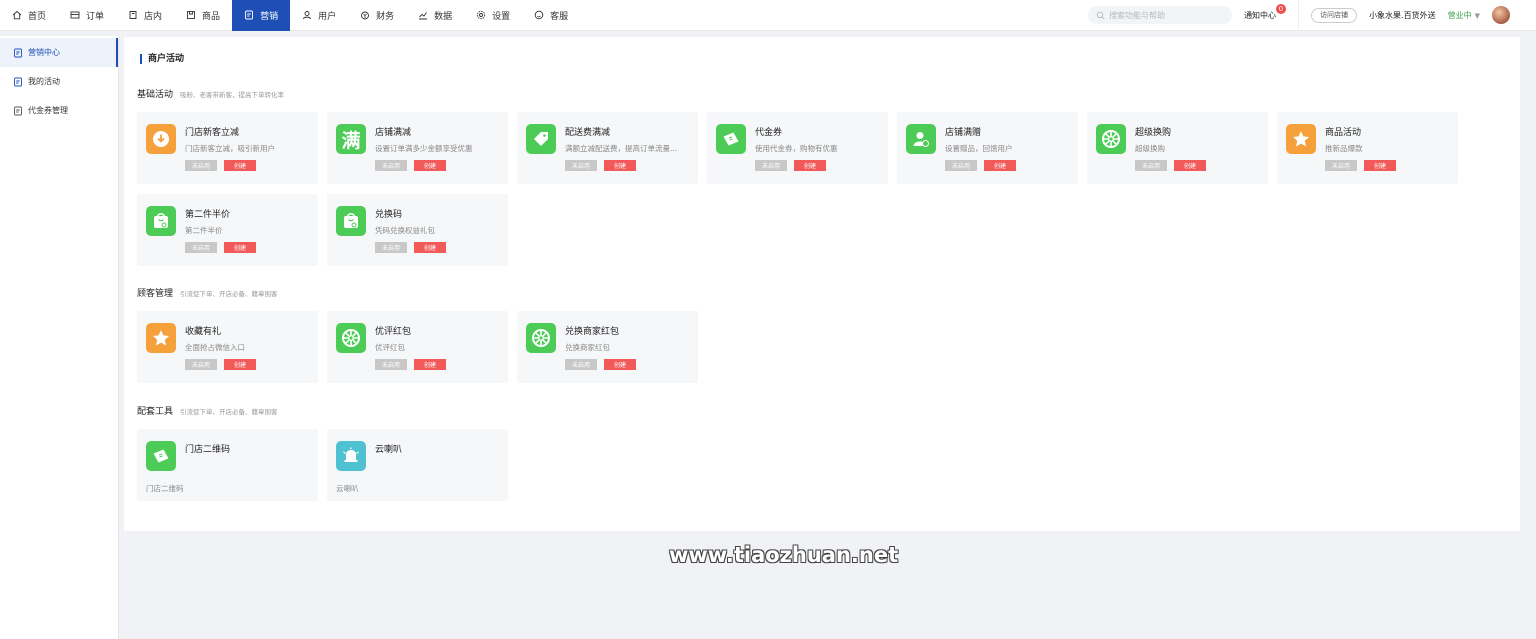  I want to click on card-description: 第二件半价, so click(204, 230).